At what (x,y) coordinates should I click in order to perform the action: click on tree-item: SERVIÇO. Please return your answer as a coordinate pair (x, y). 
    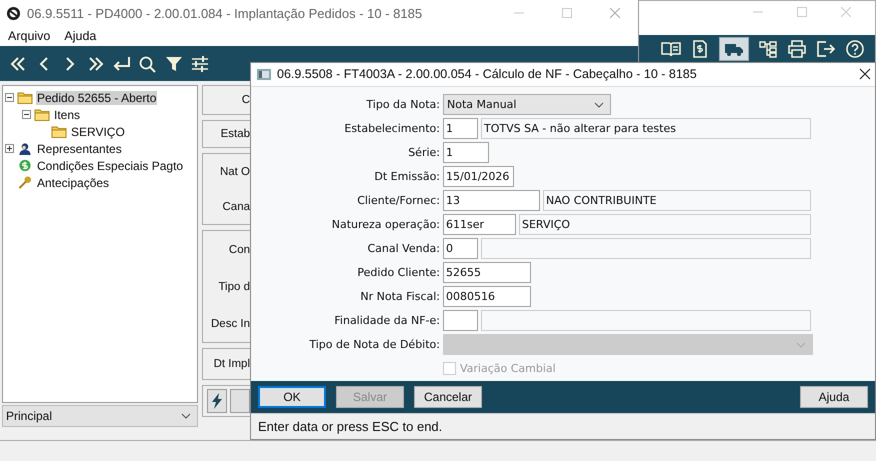
    Looking at the image, I should click on (98, 131).